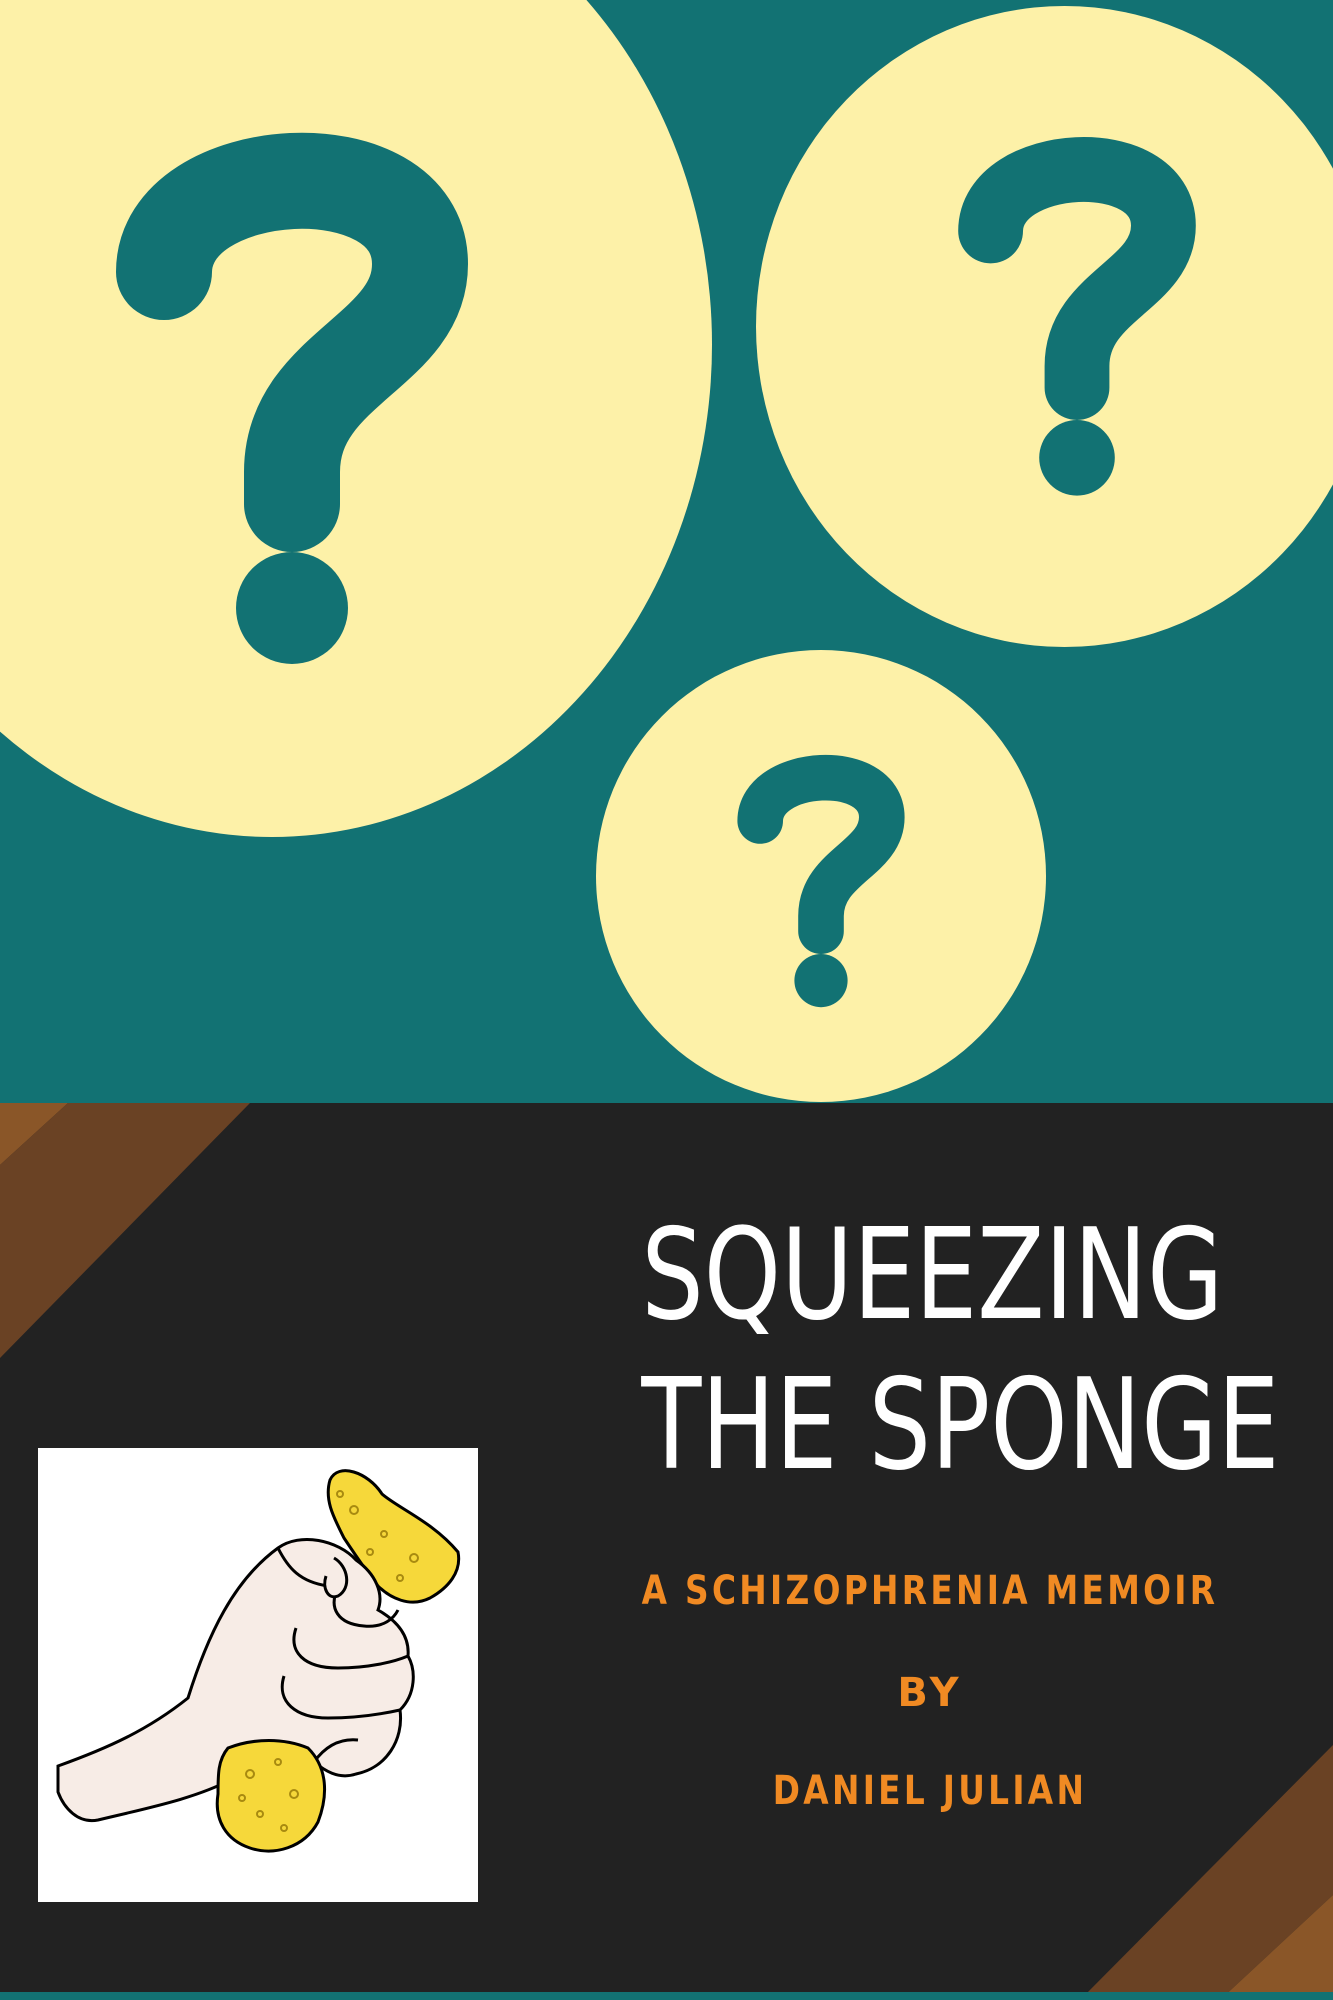 The height and width of the screenshot is (2000, 1333). What do you see at coordinates (258, 1661) in the screenshot?
I see `hand-squeezing-sponge-illustration` at bounding box center [258, 1661].